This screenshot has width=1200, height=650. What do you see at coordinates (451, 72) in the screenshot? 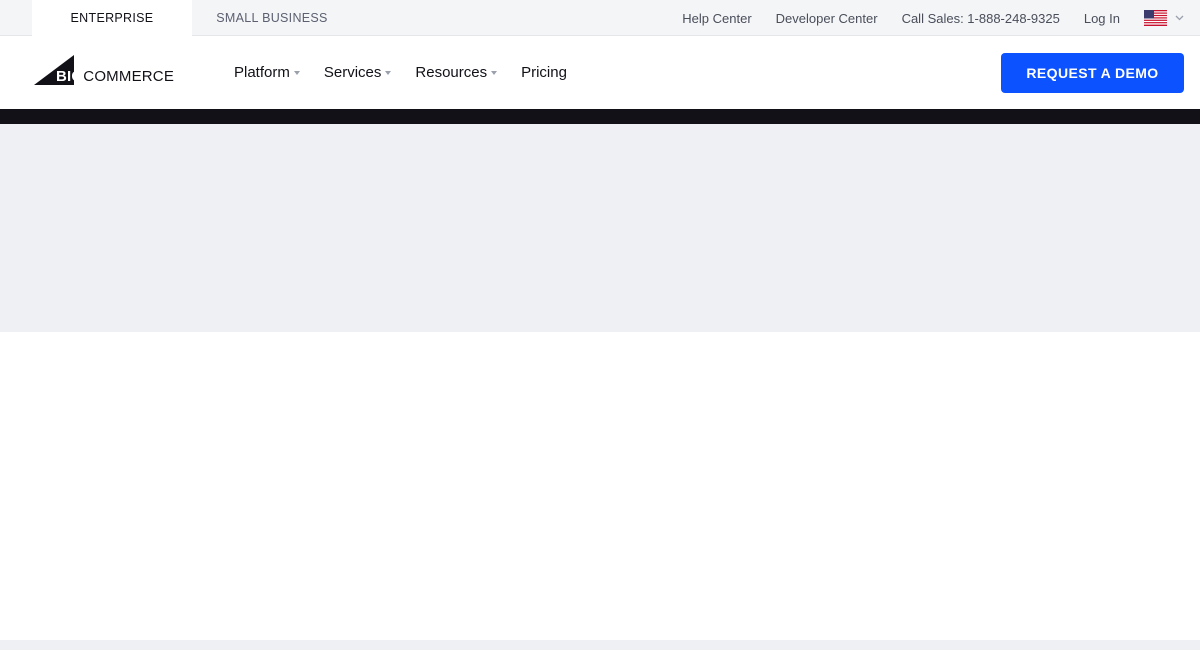
I see `nav-item-resources-label: Resources` at bounding box center [451, 72].